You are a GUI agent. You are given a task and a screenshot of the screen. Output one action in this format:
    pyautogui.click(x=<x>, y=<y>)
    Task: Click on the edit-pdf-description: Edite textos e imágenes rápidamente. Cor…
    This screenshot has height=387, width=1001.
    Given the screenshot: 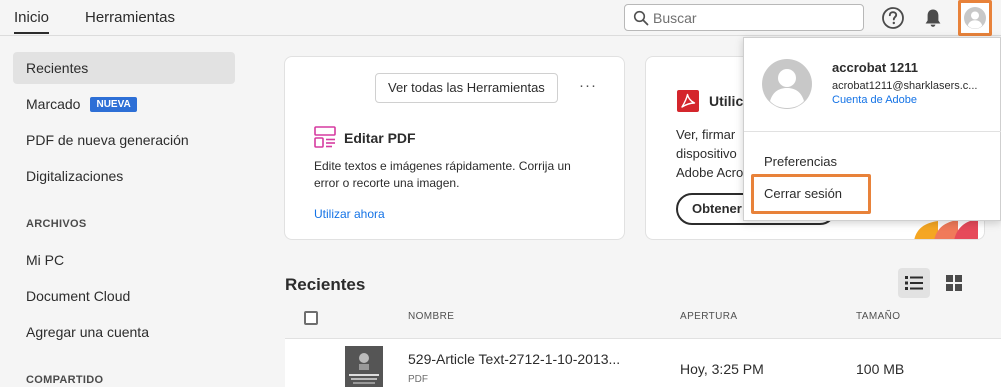 What is the action you would take?
    pyautogui.click(x=442, y=174)
    